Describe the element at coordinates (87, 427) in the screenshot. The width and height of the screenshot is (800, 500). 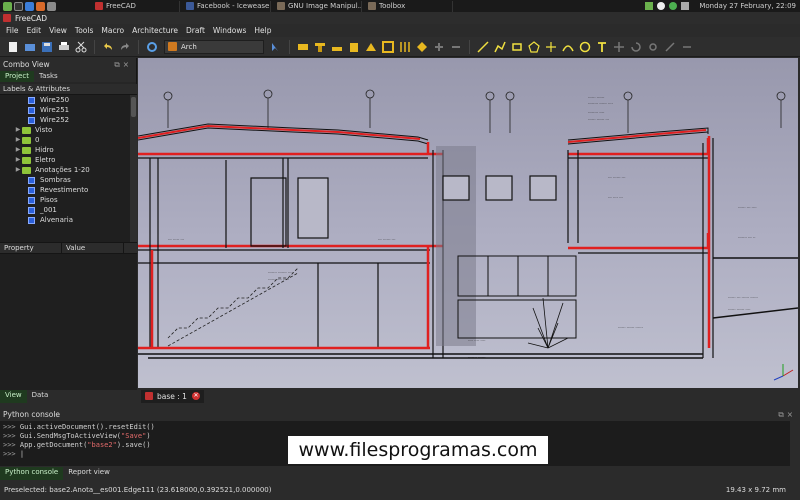
I see `console-code: Gui.activeDocument().resetEdit()` at that location.